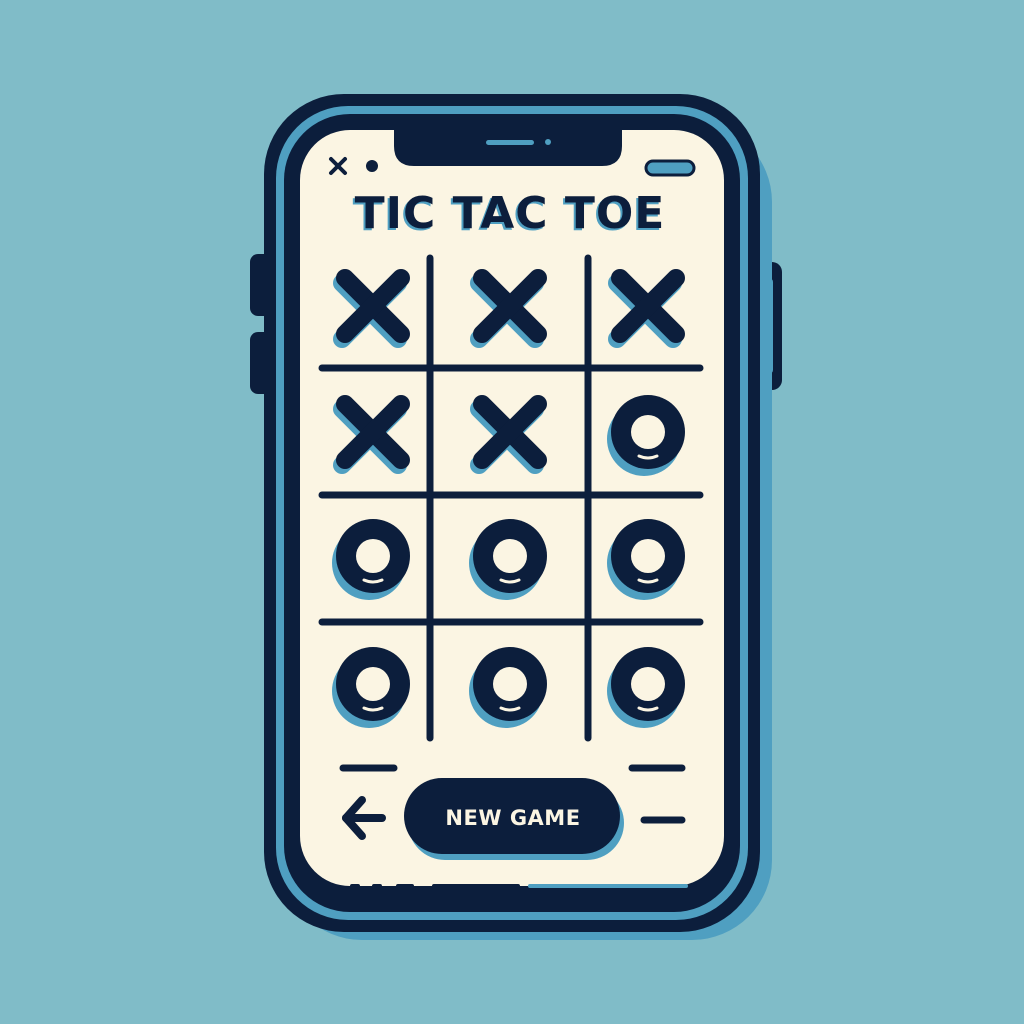 This screenshot has height=1024, width=1024. What do you see at coordinates (508, 147) in the screenshot?
I see `notch` at bounding box center [508, 147].